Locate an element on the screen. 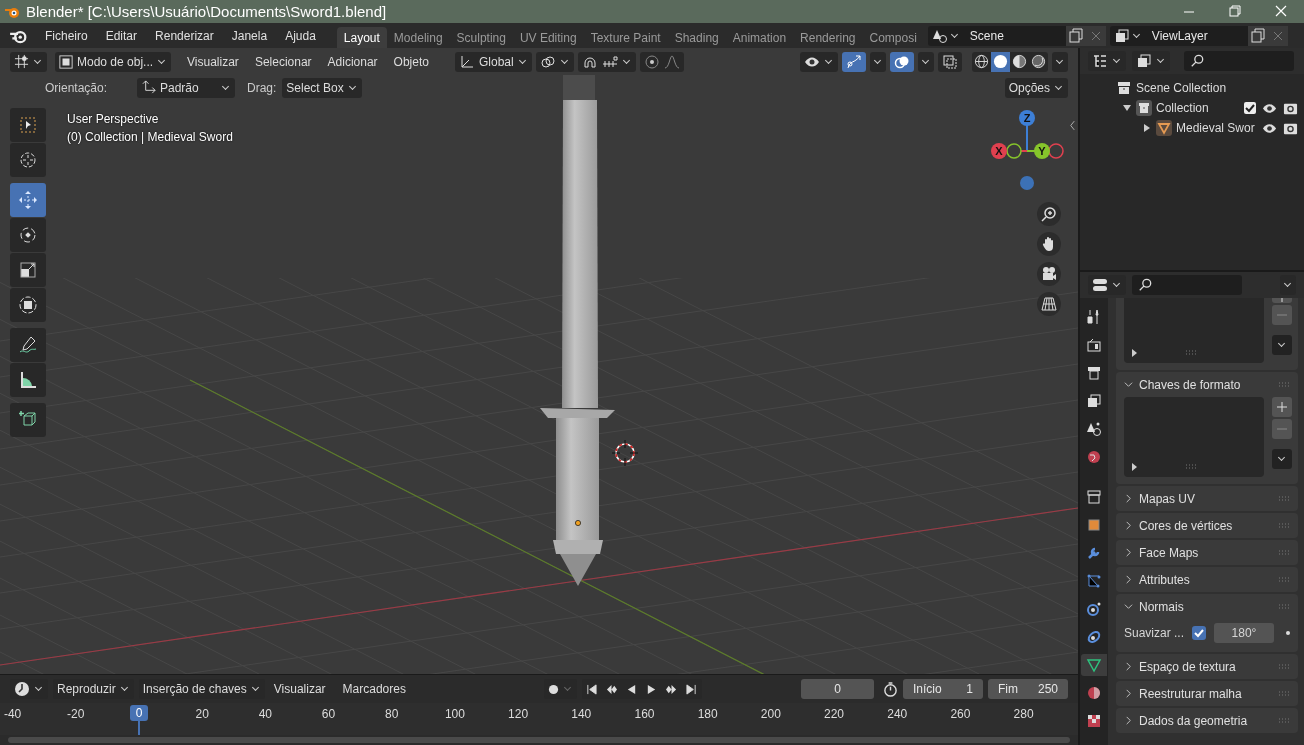 The image size is (1304, 745). workspace-tab: Sculpting is located at coordinates (481, 37).